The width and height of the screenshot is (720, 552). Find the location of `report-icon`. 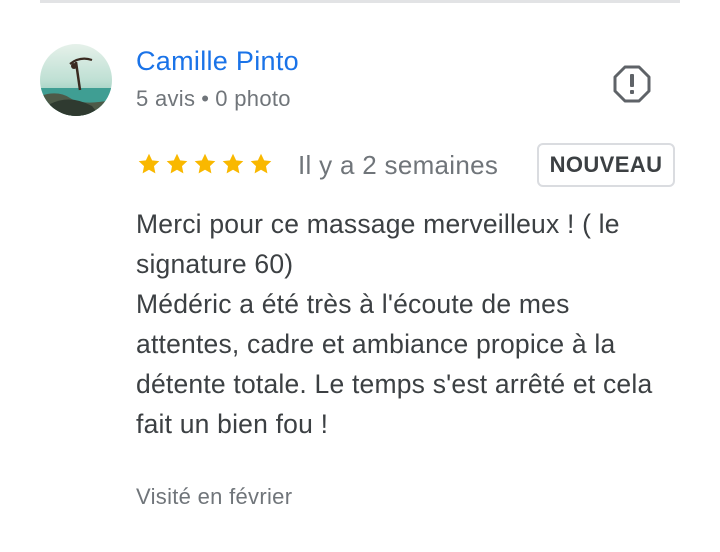

report-icon is located at coordinates (632, 84).